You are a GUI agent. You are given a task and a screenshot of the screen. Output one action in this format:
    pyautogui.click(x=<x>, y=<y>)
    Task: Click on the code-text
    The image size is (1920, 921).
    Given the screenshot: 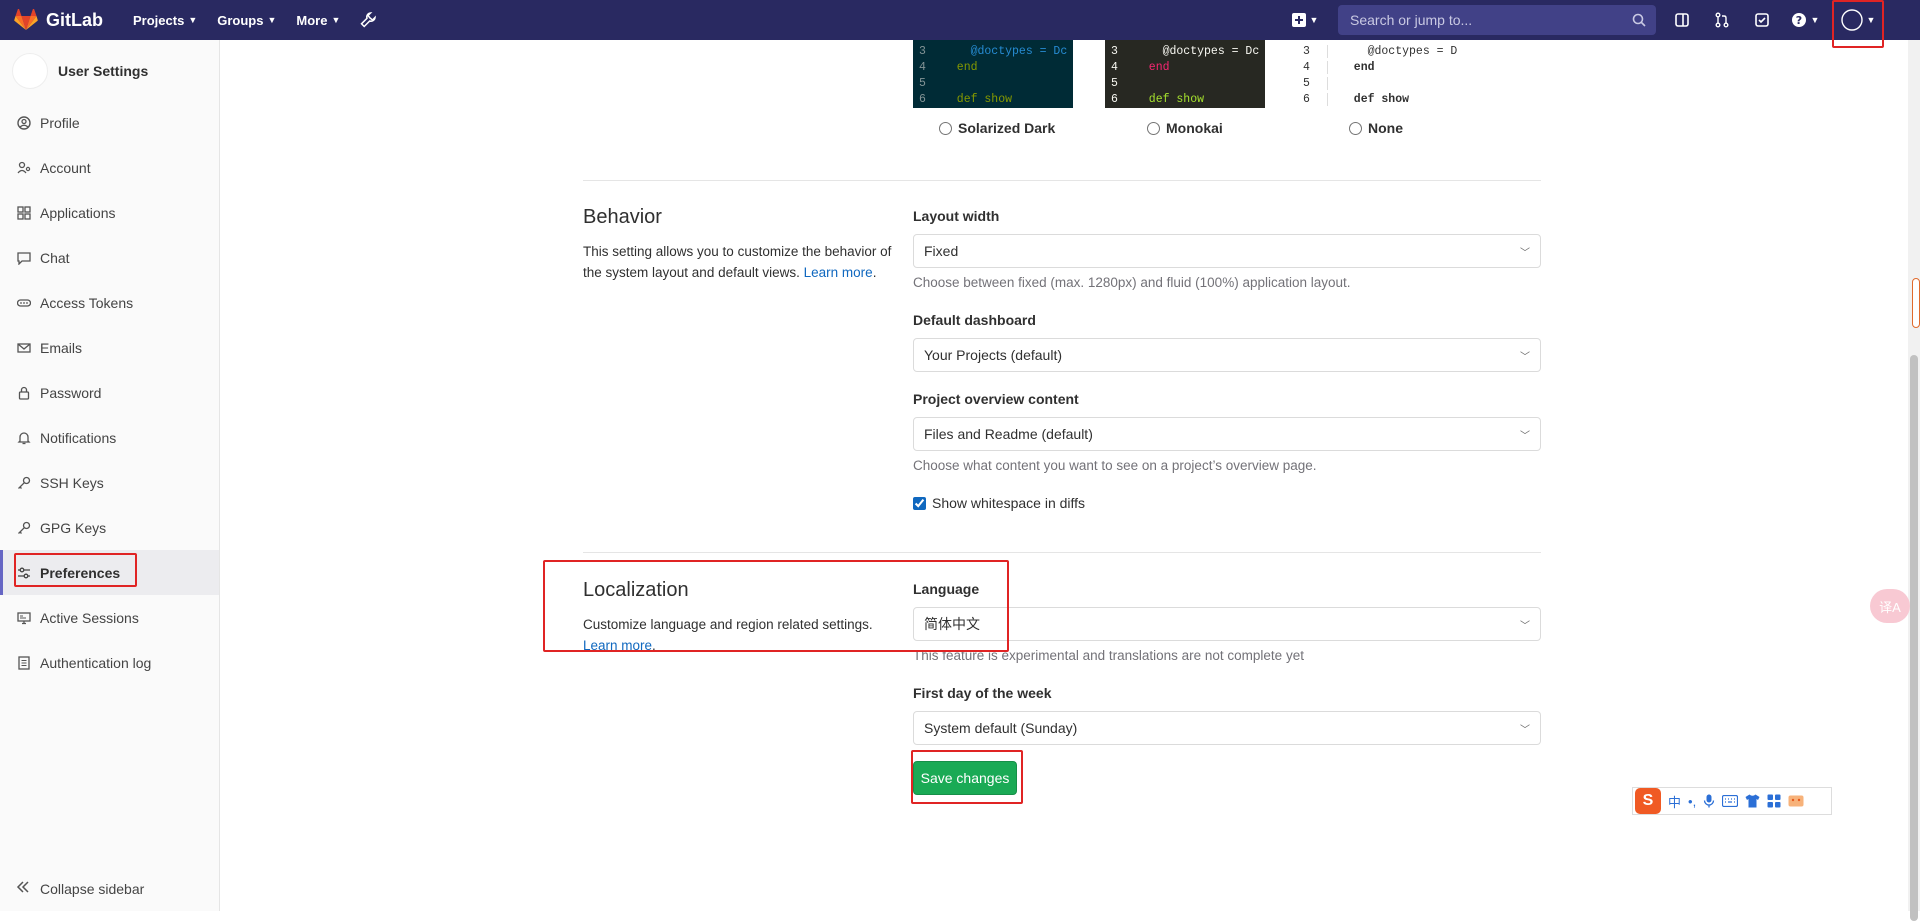 What is the action you would take?
    pyautogui.click(x=1333, y=83)
    